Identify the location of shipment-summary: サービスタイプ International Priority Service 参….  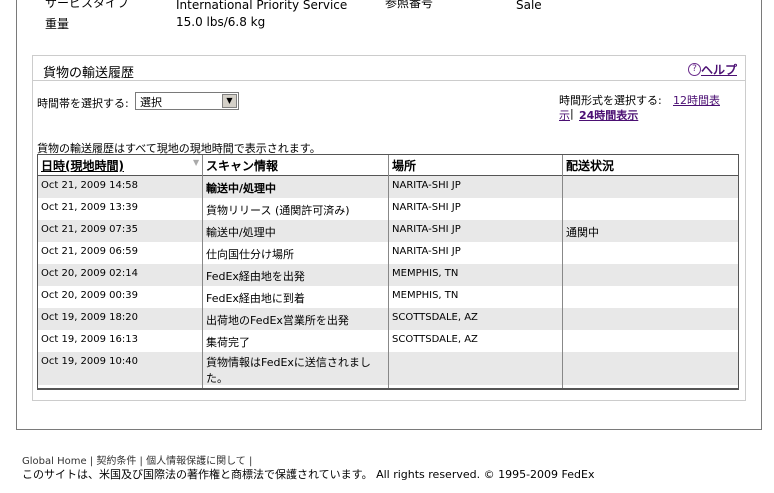
(401, 17).